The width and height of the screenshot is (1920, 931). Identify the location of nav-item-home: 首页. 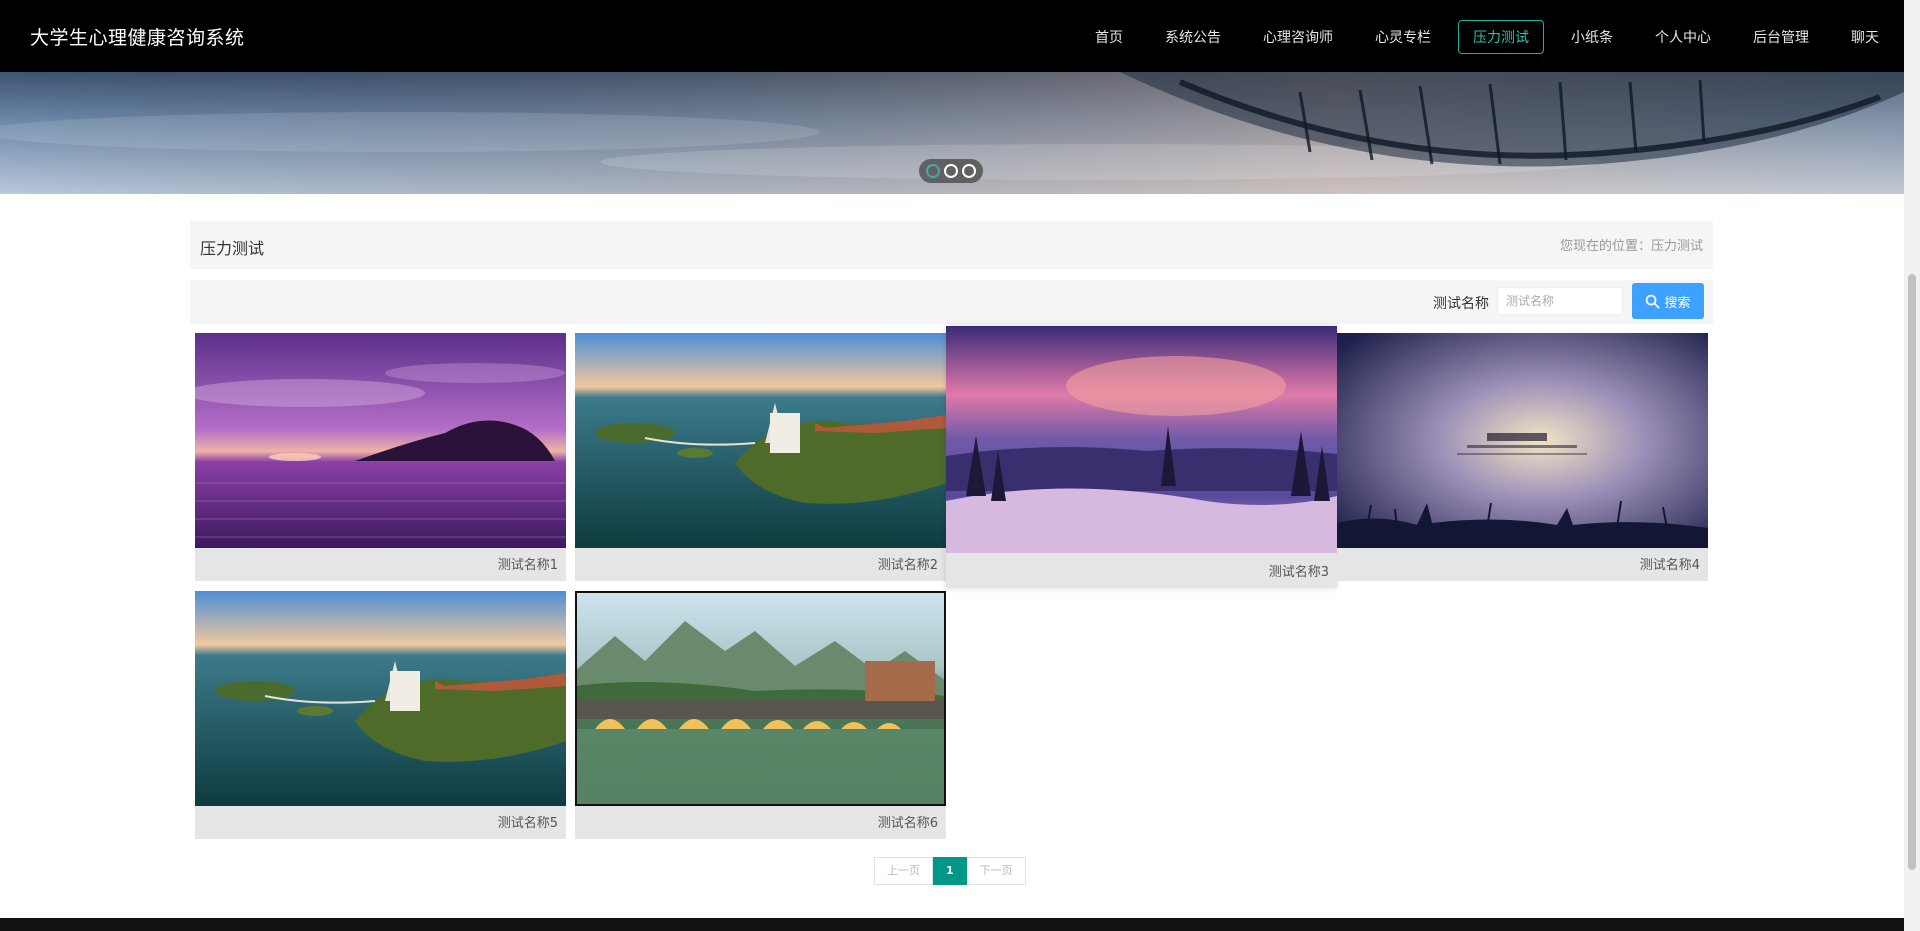
(1109, 37).